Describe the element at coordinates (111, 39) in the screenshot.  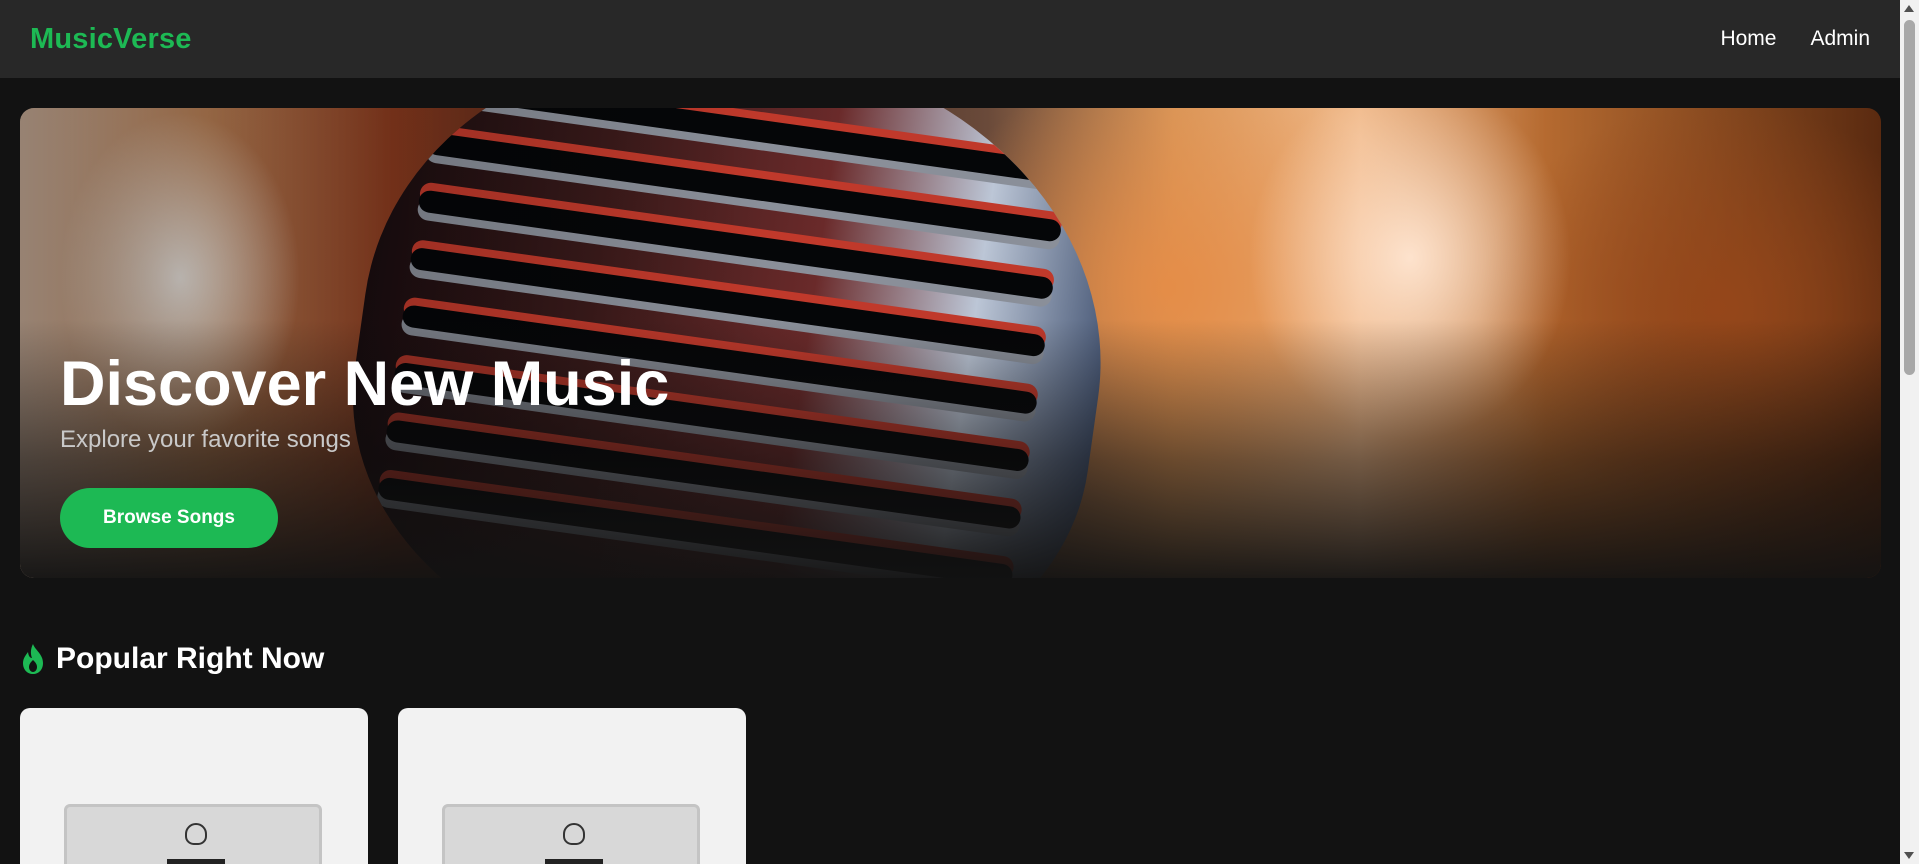
I see `brand-logo: MusicVerse` at that location.